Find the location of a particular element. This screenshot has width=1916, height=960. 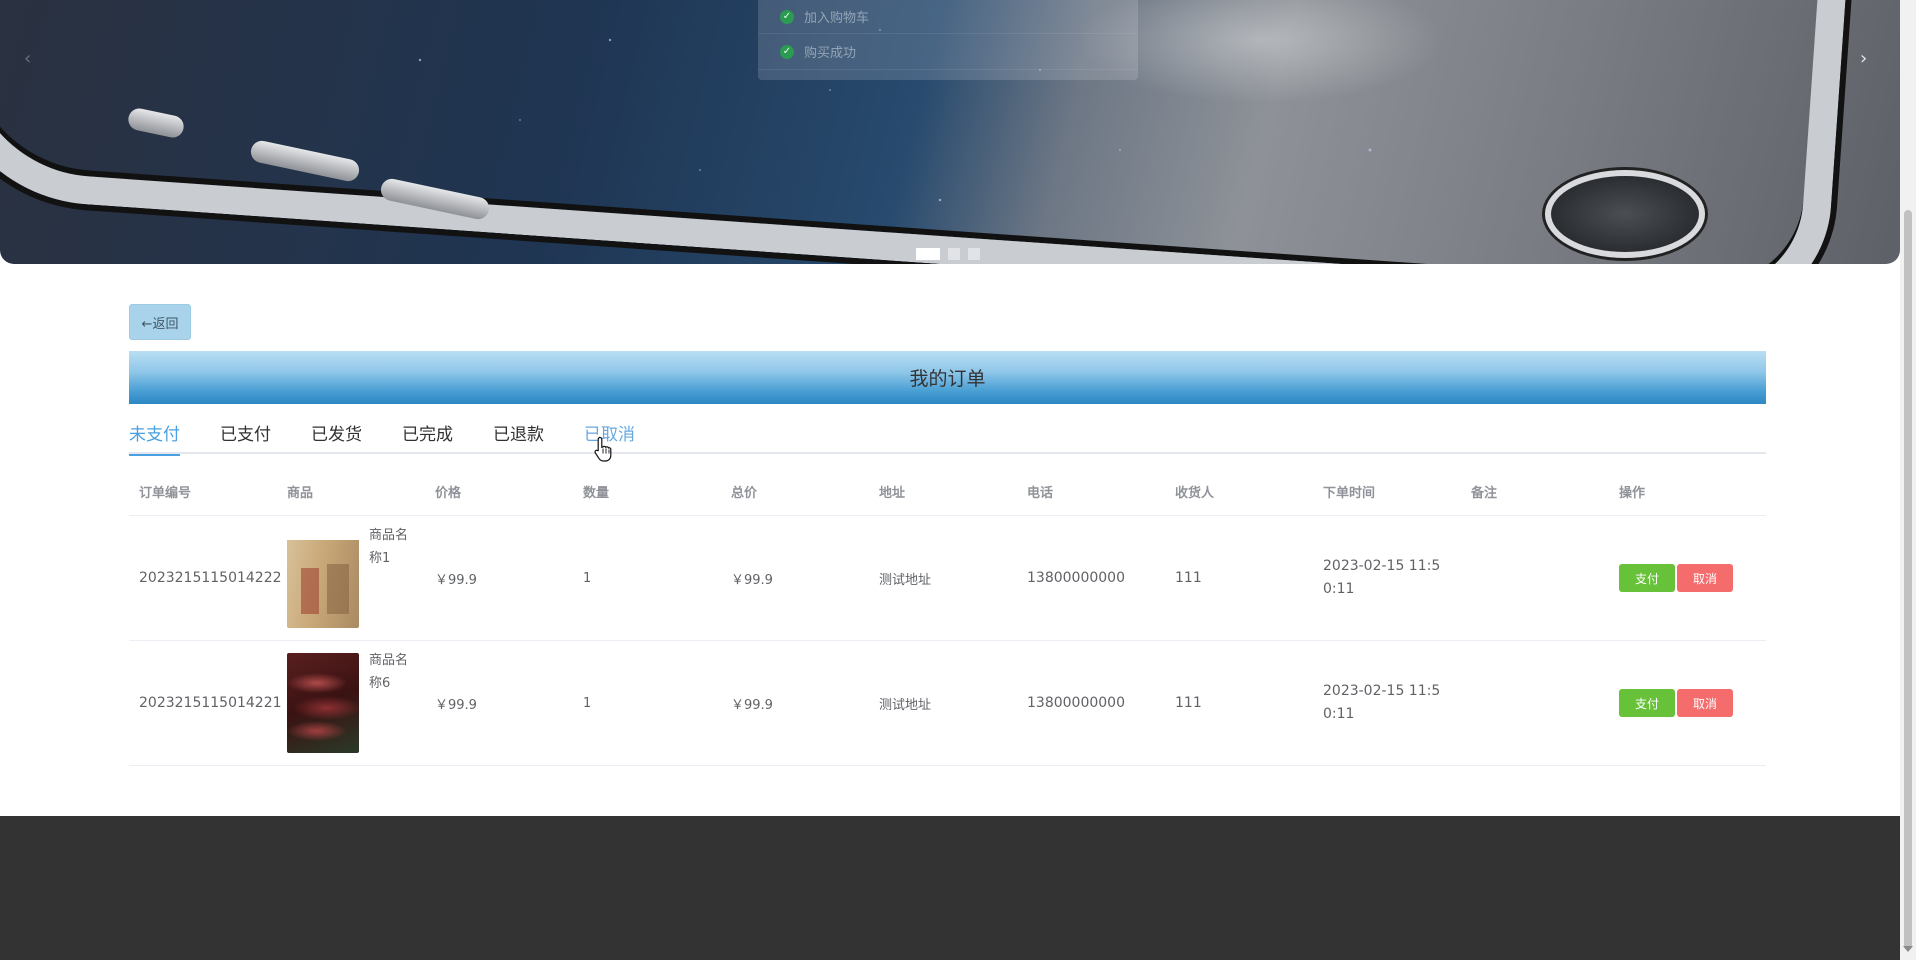

tab-paid: 已支付 is located at coordinates (245, 436).